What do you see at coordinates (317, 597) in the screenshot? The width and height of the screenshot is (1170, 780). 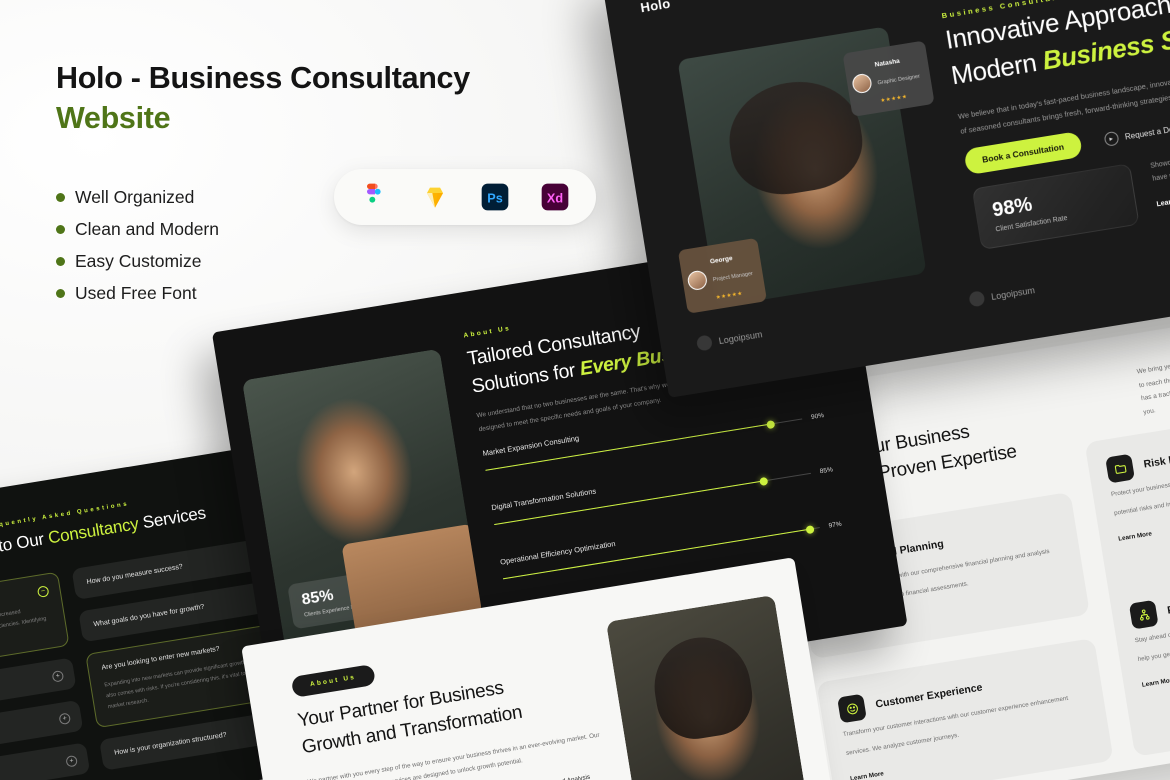 I see `stat-value: 85%` at bounding box center [317, 597].